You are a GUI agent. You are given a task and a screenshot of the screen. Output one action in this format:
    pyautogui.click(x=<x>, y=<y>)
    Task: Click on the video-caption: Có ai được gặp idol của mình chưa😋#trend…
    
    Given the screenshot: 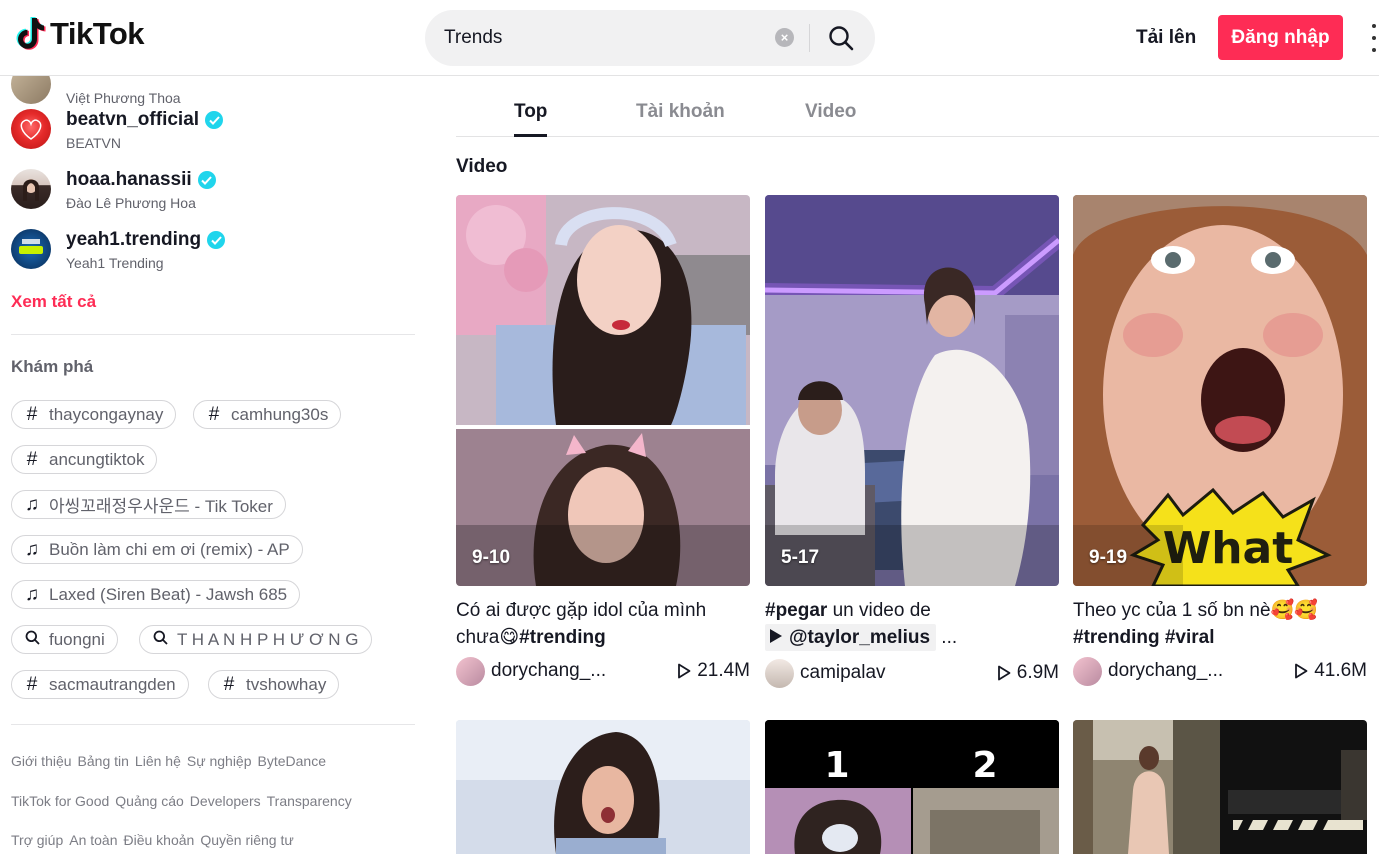 What is the action you would take?
    pyautogui.click(x=603, y=624)
    